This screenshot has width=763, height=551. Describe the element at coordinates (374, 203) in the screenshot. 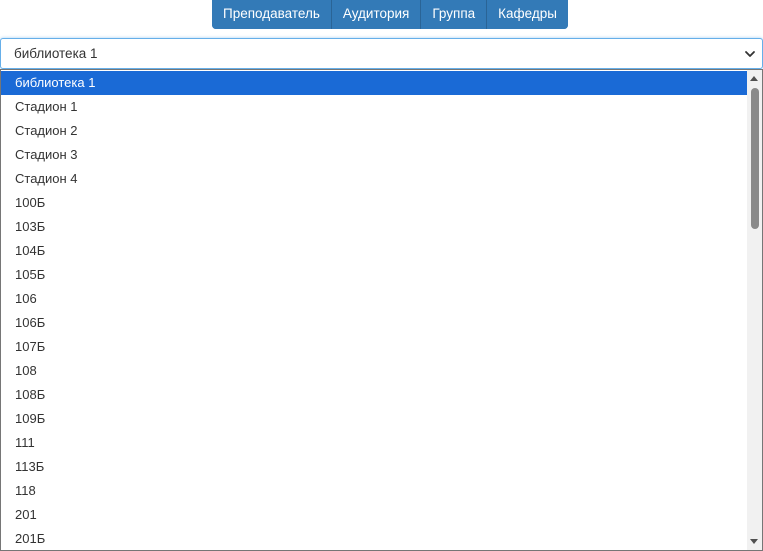

I see `select-option: 100Б` at that location.